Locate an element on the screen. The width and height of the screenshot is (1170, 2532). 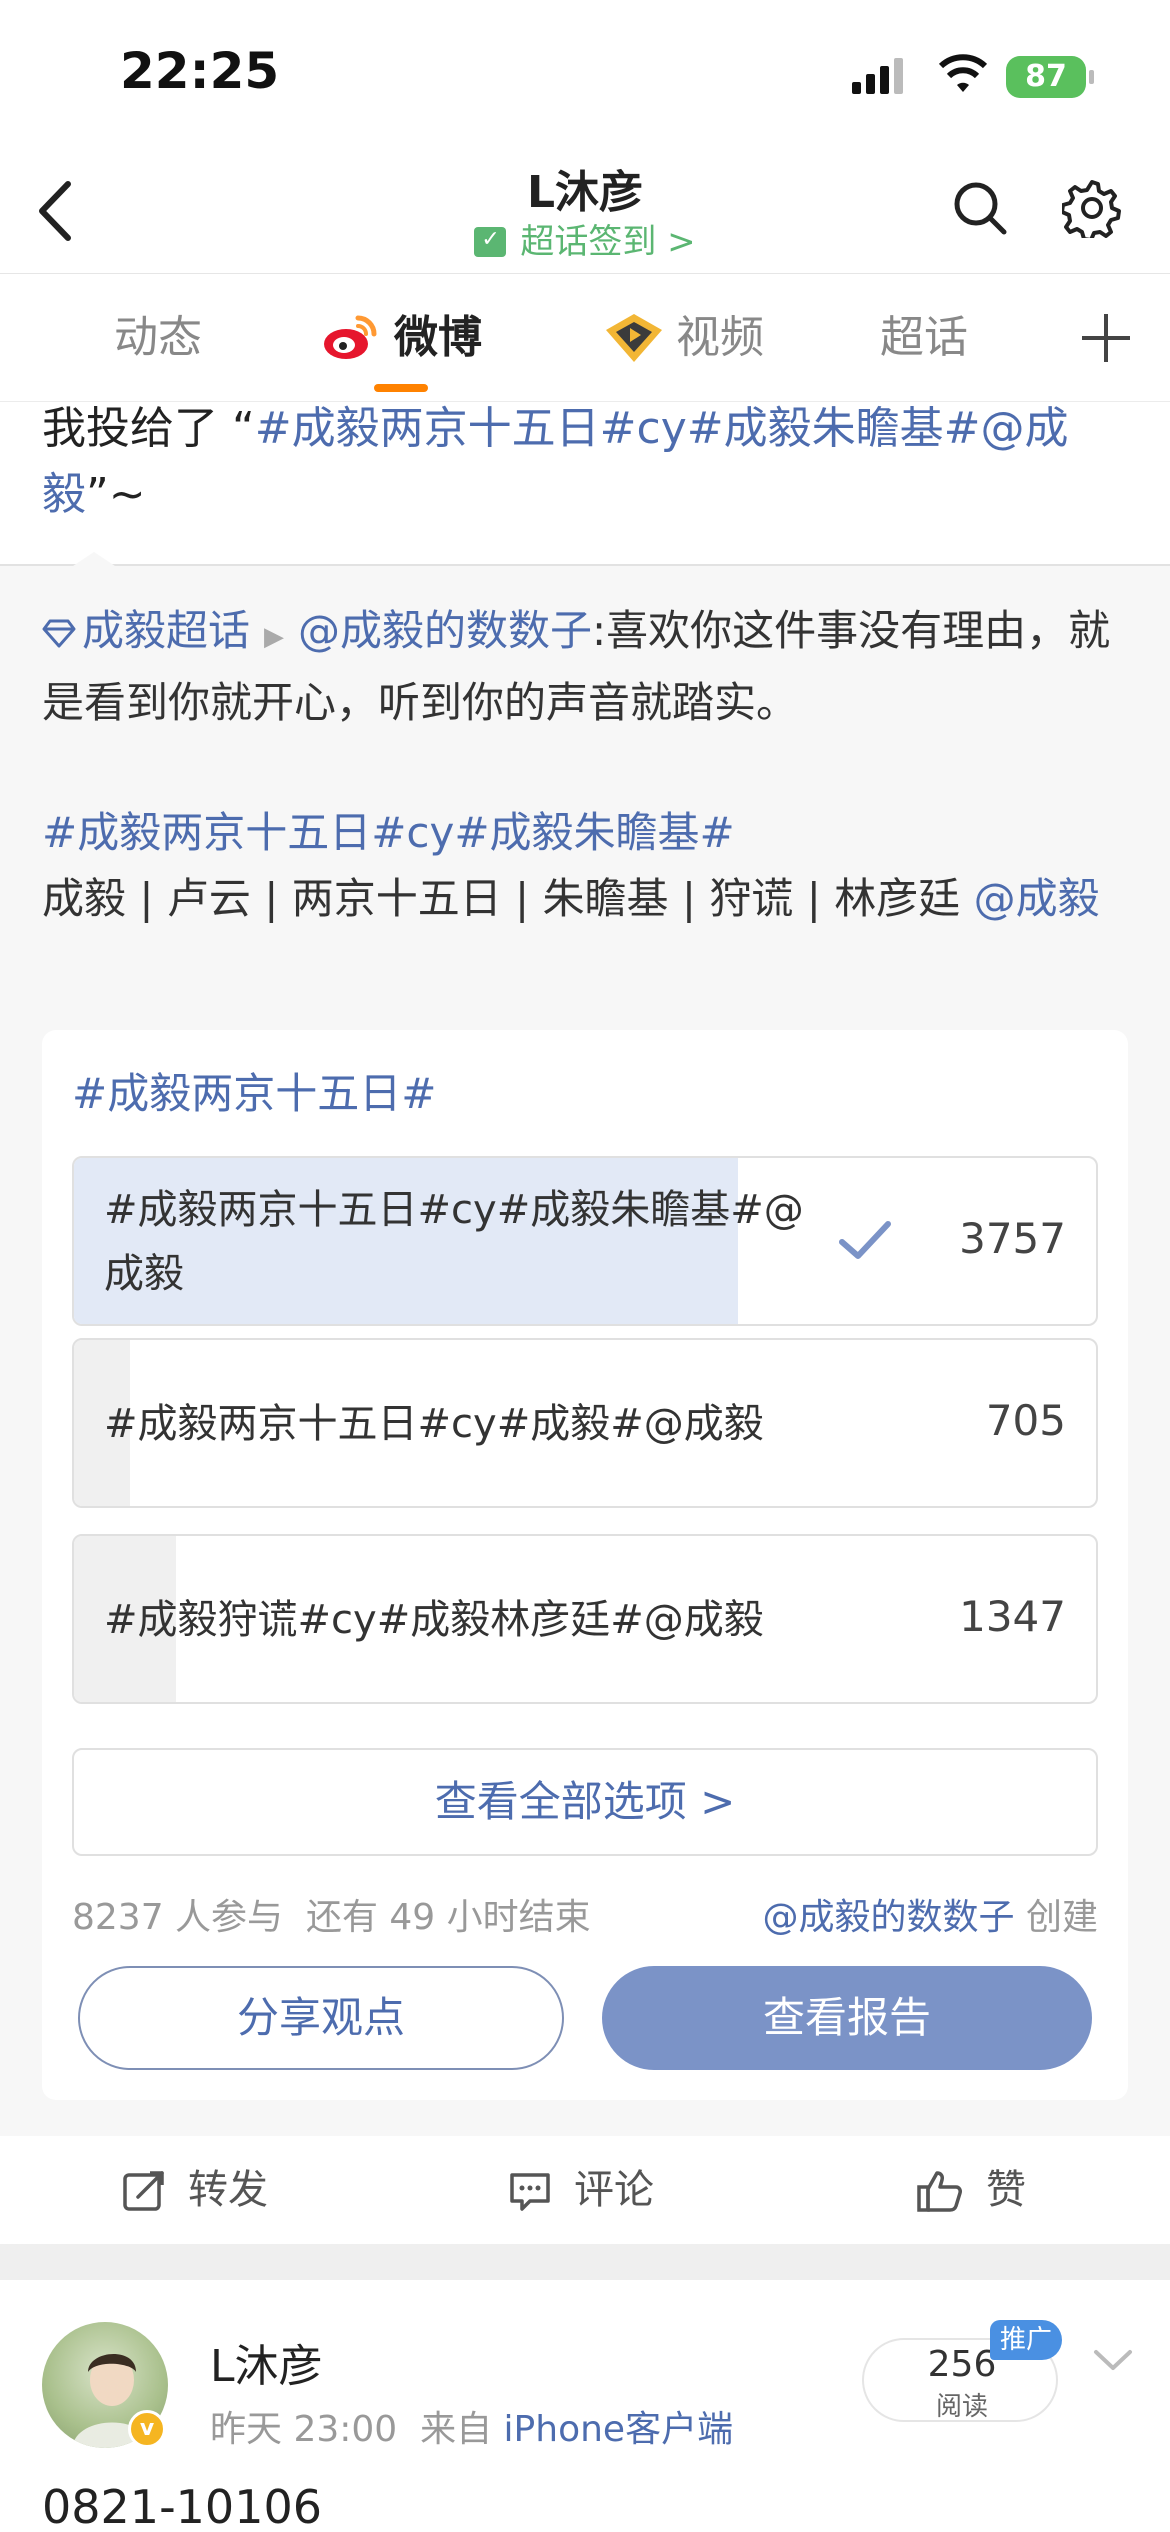
poll-option-count: 3757 is located at coordinates (1012, 1238).